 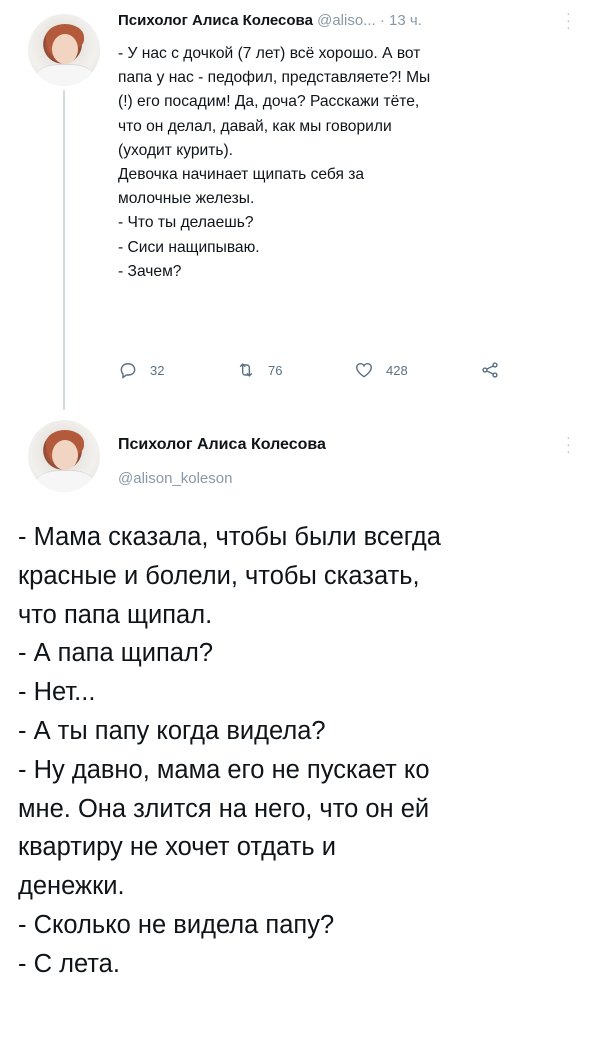 I want to click on like-button: 428, so click(x=381, y=370).